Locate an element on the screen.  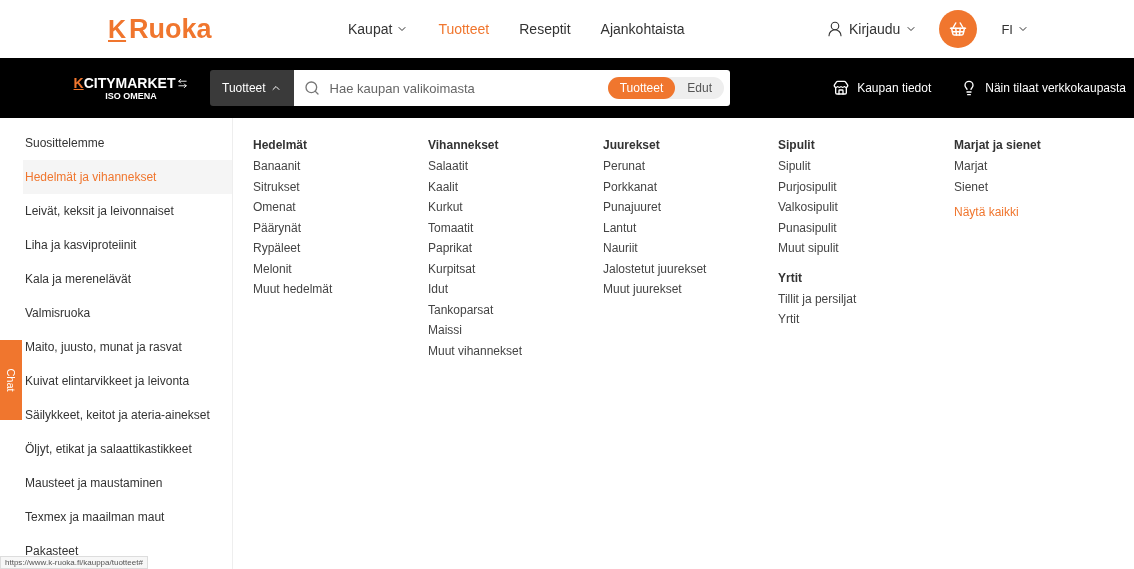
basket-button is located at coordinates (958, 29).